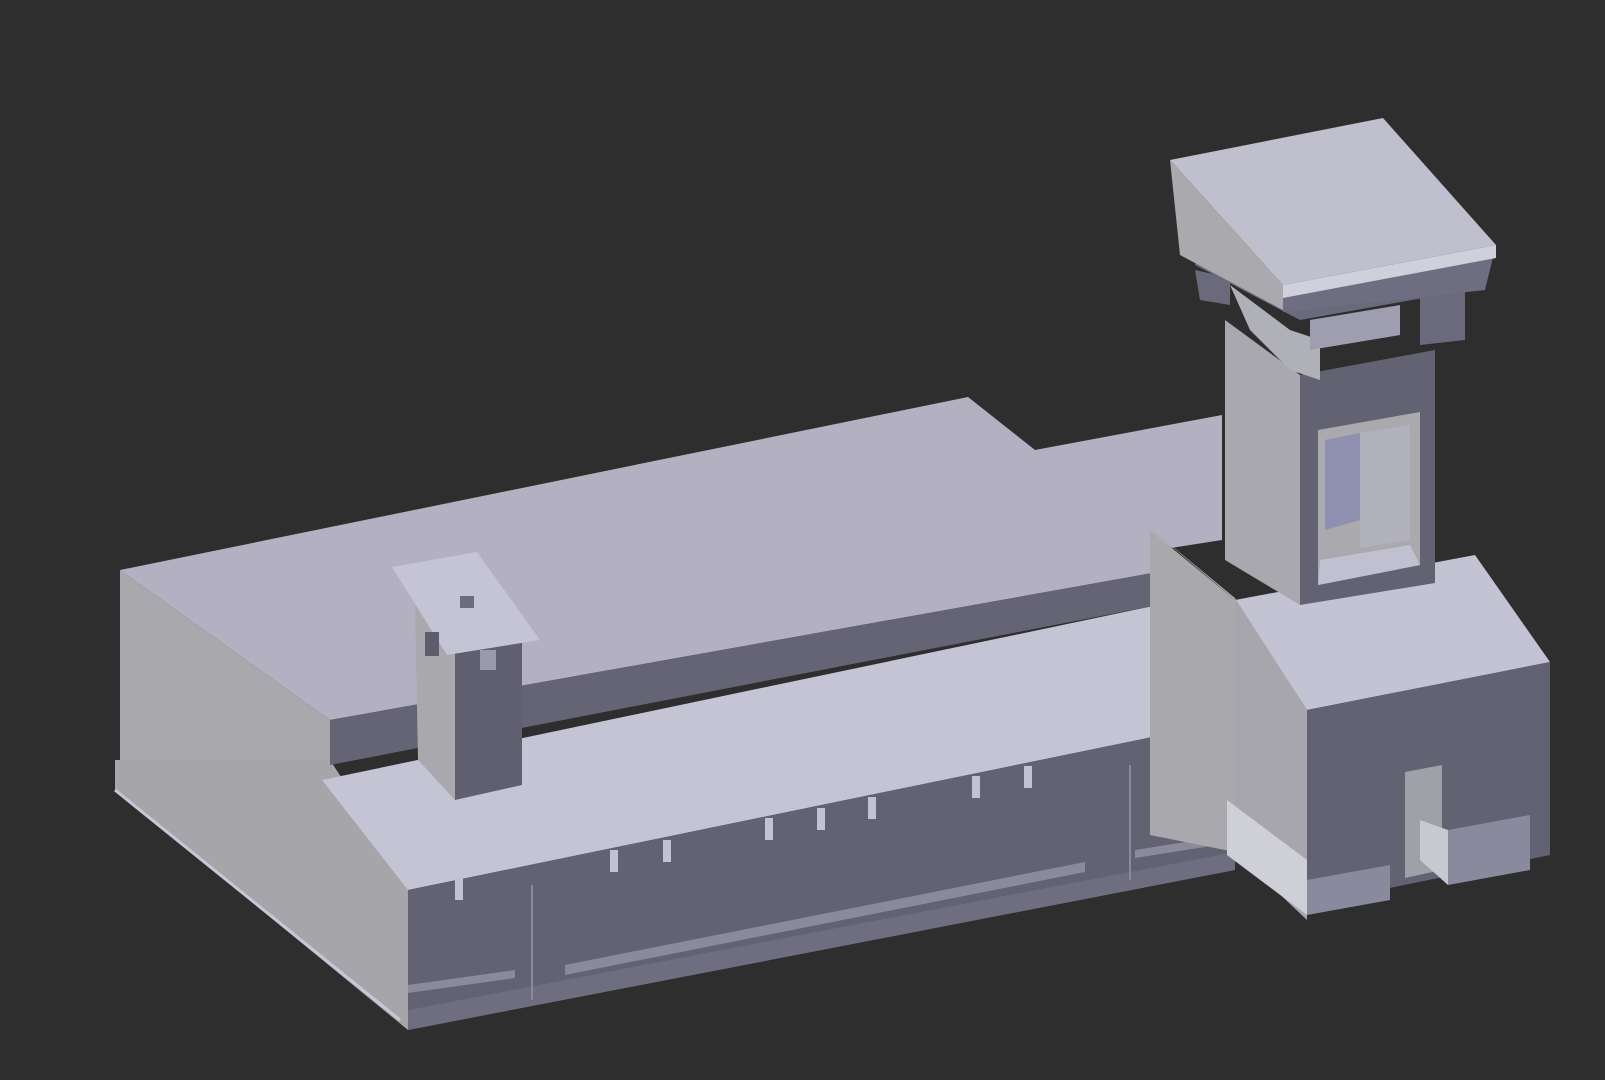 This screenshot has height=1080, width=1605. What do you see at coordinates (432, 644) in the screenshot?
I see `cupola-window-left` at bounding box center [432, 644].